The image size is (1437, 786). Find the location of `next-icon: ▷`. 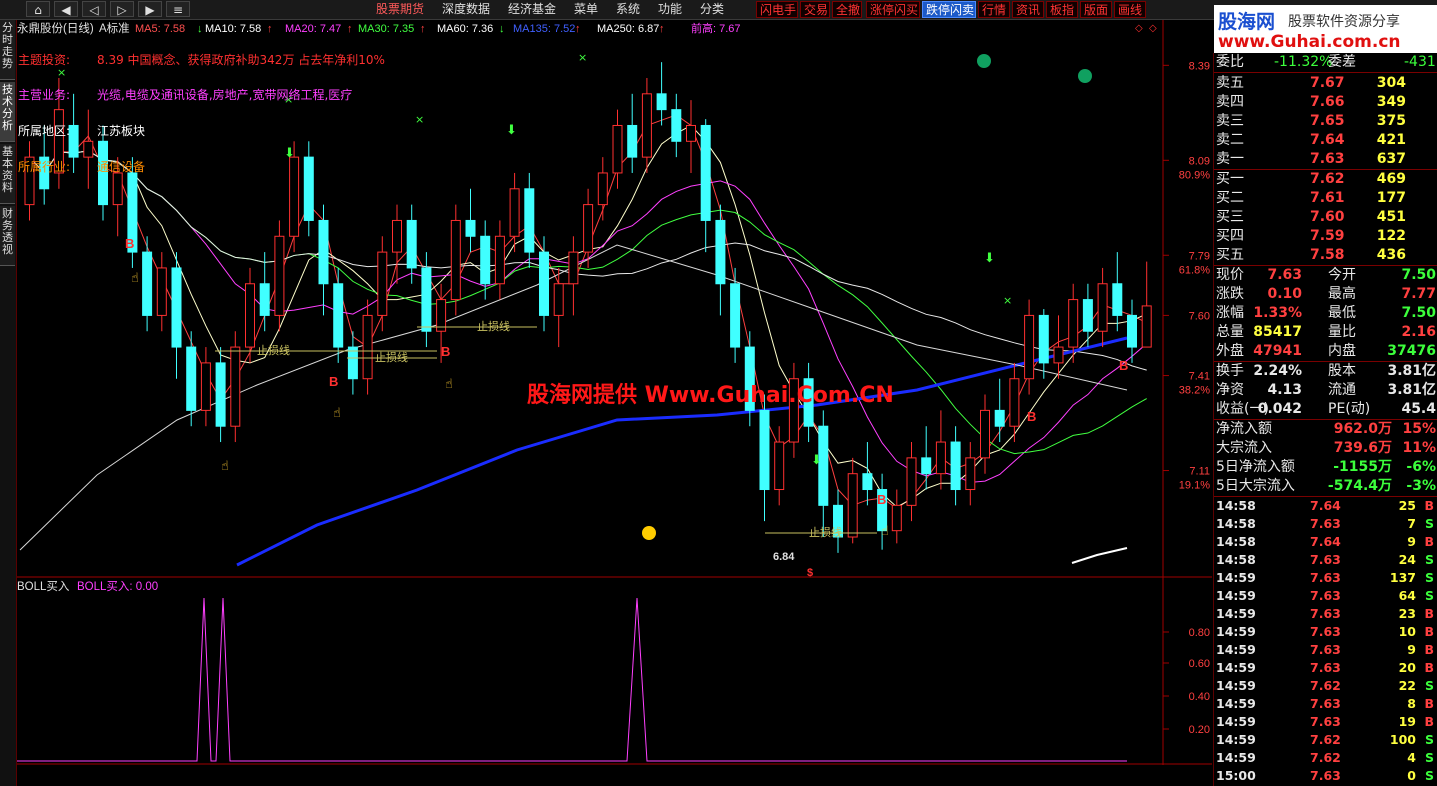

next-icon: ▷ is located at coordinates (122, 9).